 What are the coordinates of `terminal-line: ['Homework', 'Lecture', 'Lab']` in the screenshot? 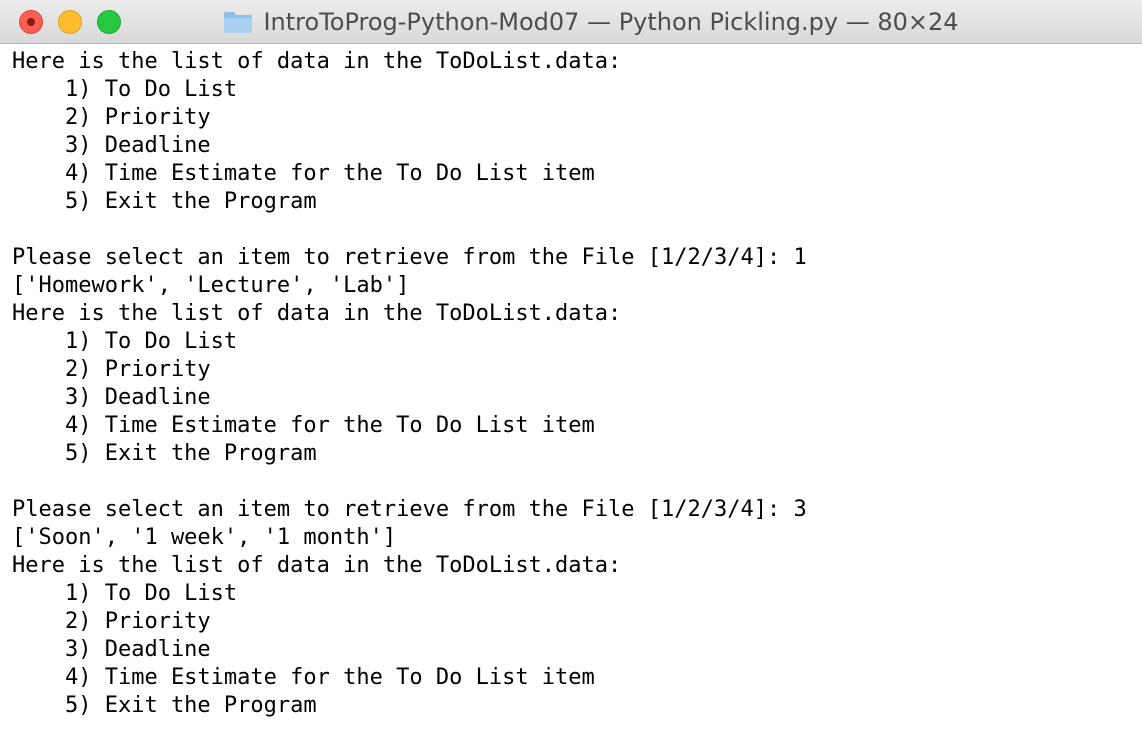 It's located at (211, 285).